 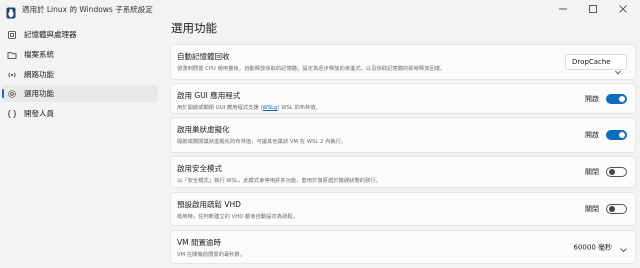 I want to click on gui-applications-toggle, so click(x=616, y=98).